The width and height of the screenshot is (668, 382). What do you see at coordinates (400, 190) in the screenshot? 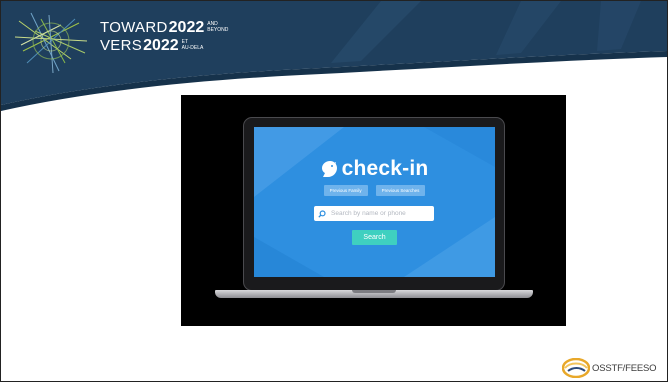
I see `previous-searches-button: Previous Searches` at bounding box center [400, 190].